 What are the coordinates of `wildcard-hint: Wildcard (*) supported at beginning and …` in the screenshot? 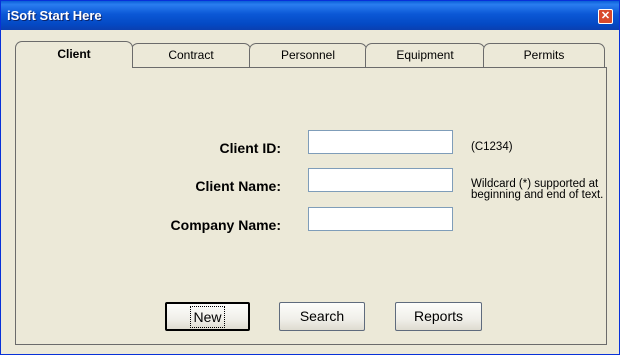 It's located at (537, 189).